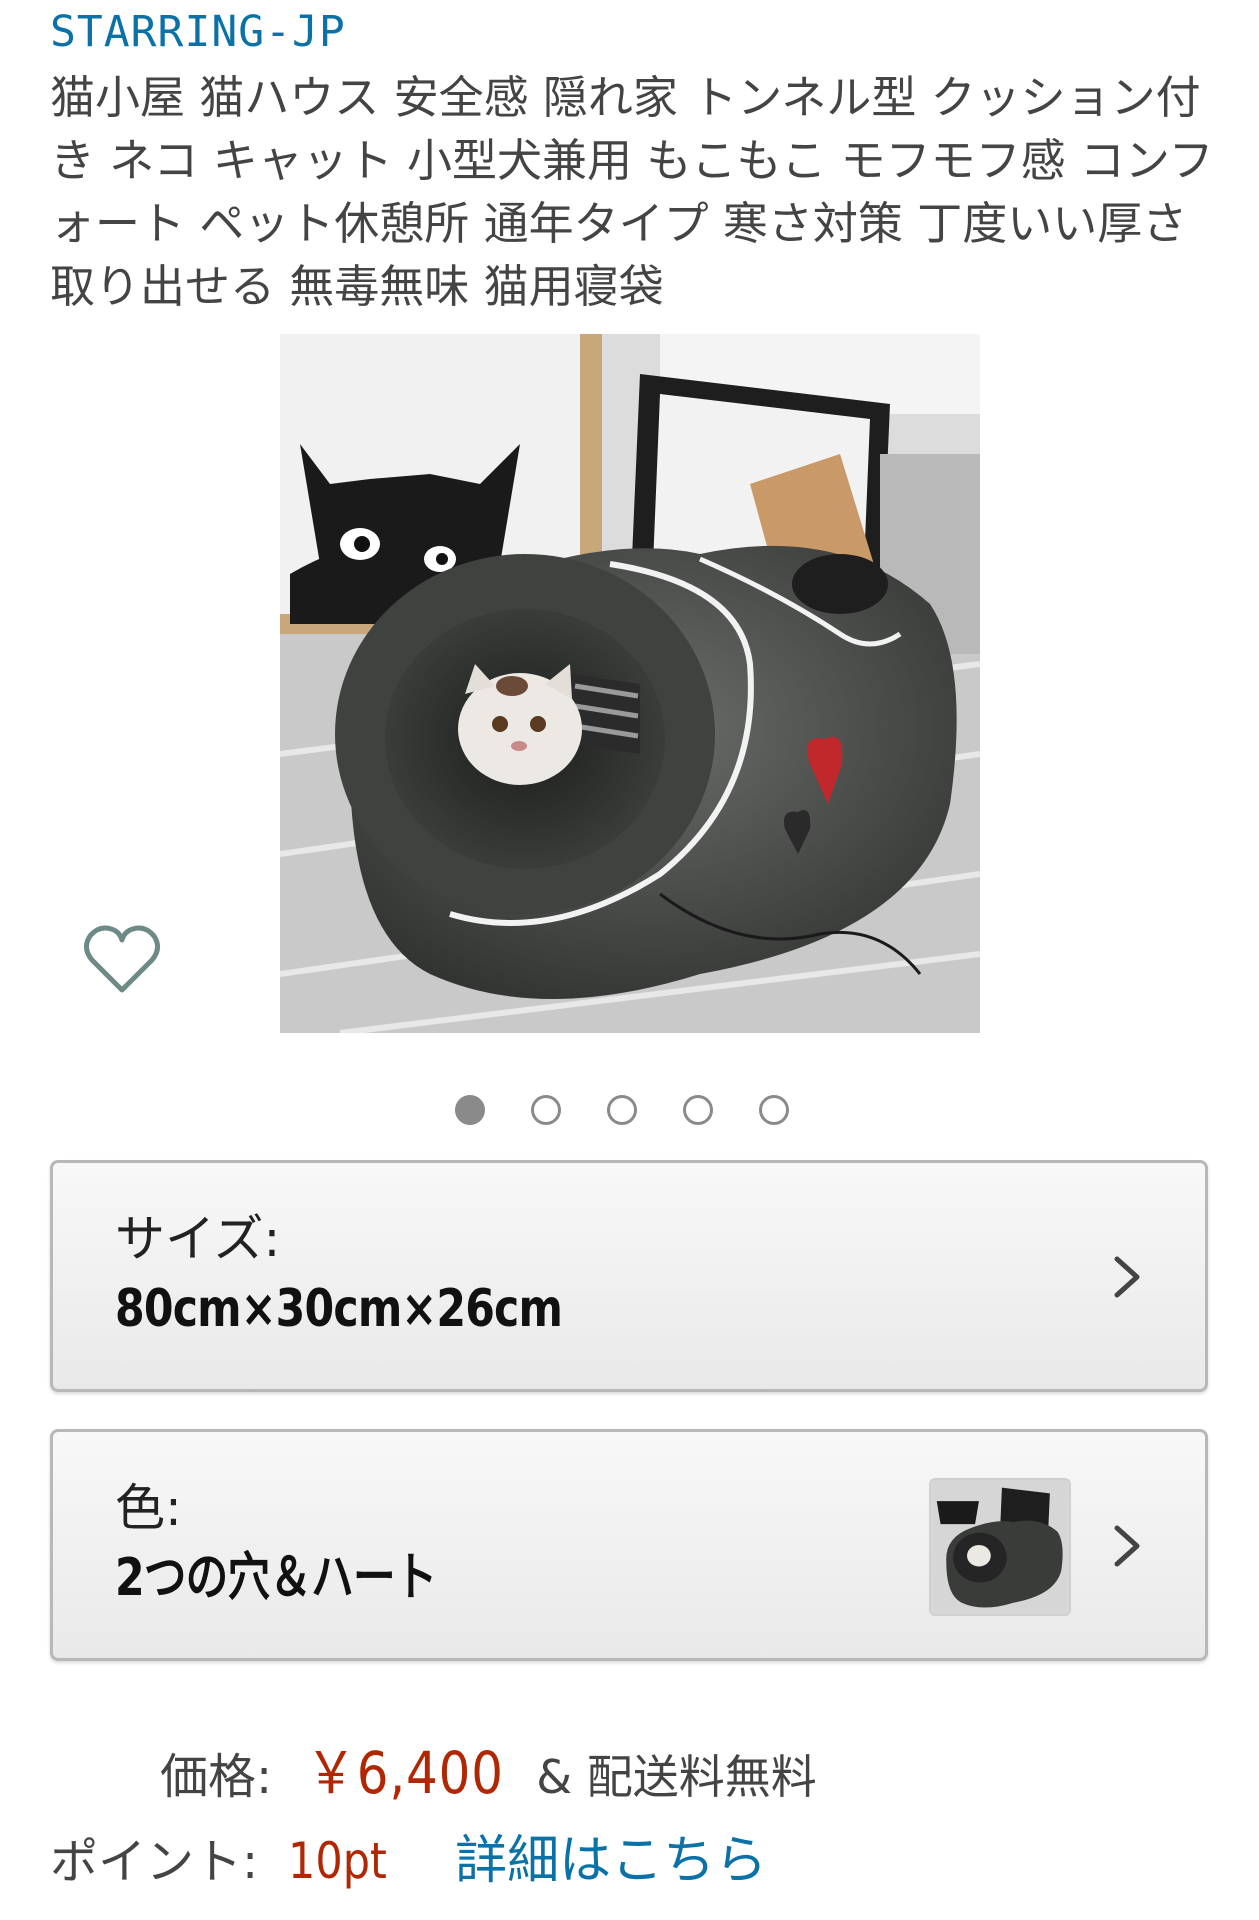 The width and height of the screenshot is (1259, 1920). I want to click on color-selector: 色: 2つの穴＆ハート, so click(629, 1545).